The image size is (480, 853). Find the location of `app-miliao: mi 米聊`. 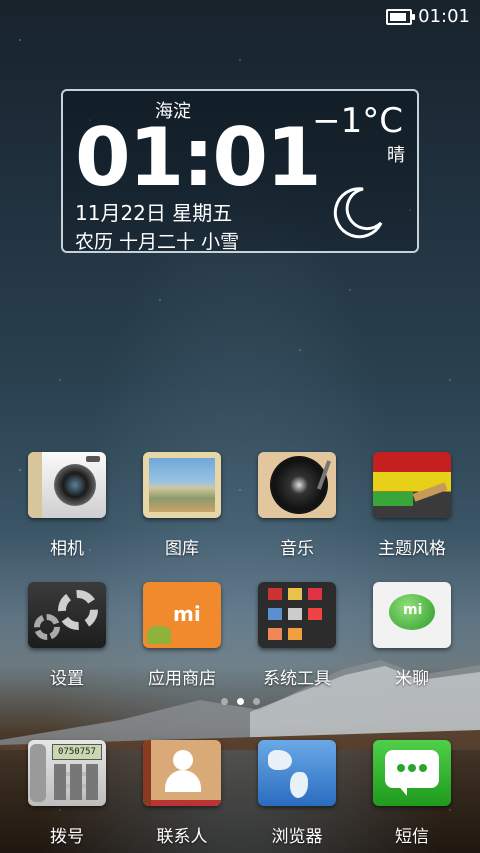

app-miliao: mi 米聊 is located at coordinates (412, 635).